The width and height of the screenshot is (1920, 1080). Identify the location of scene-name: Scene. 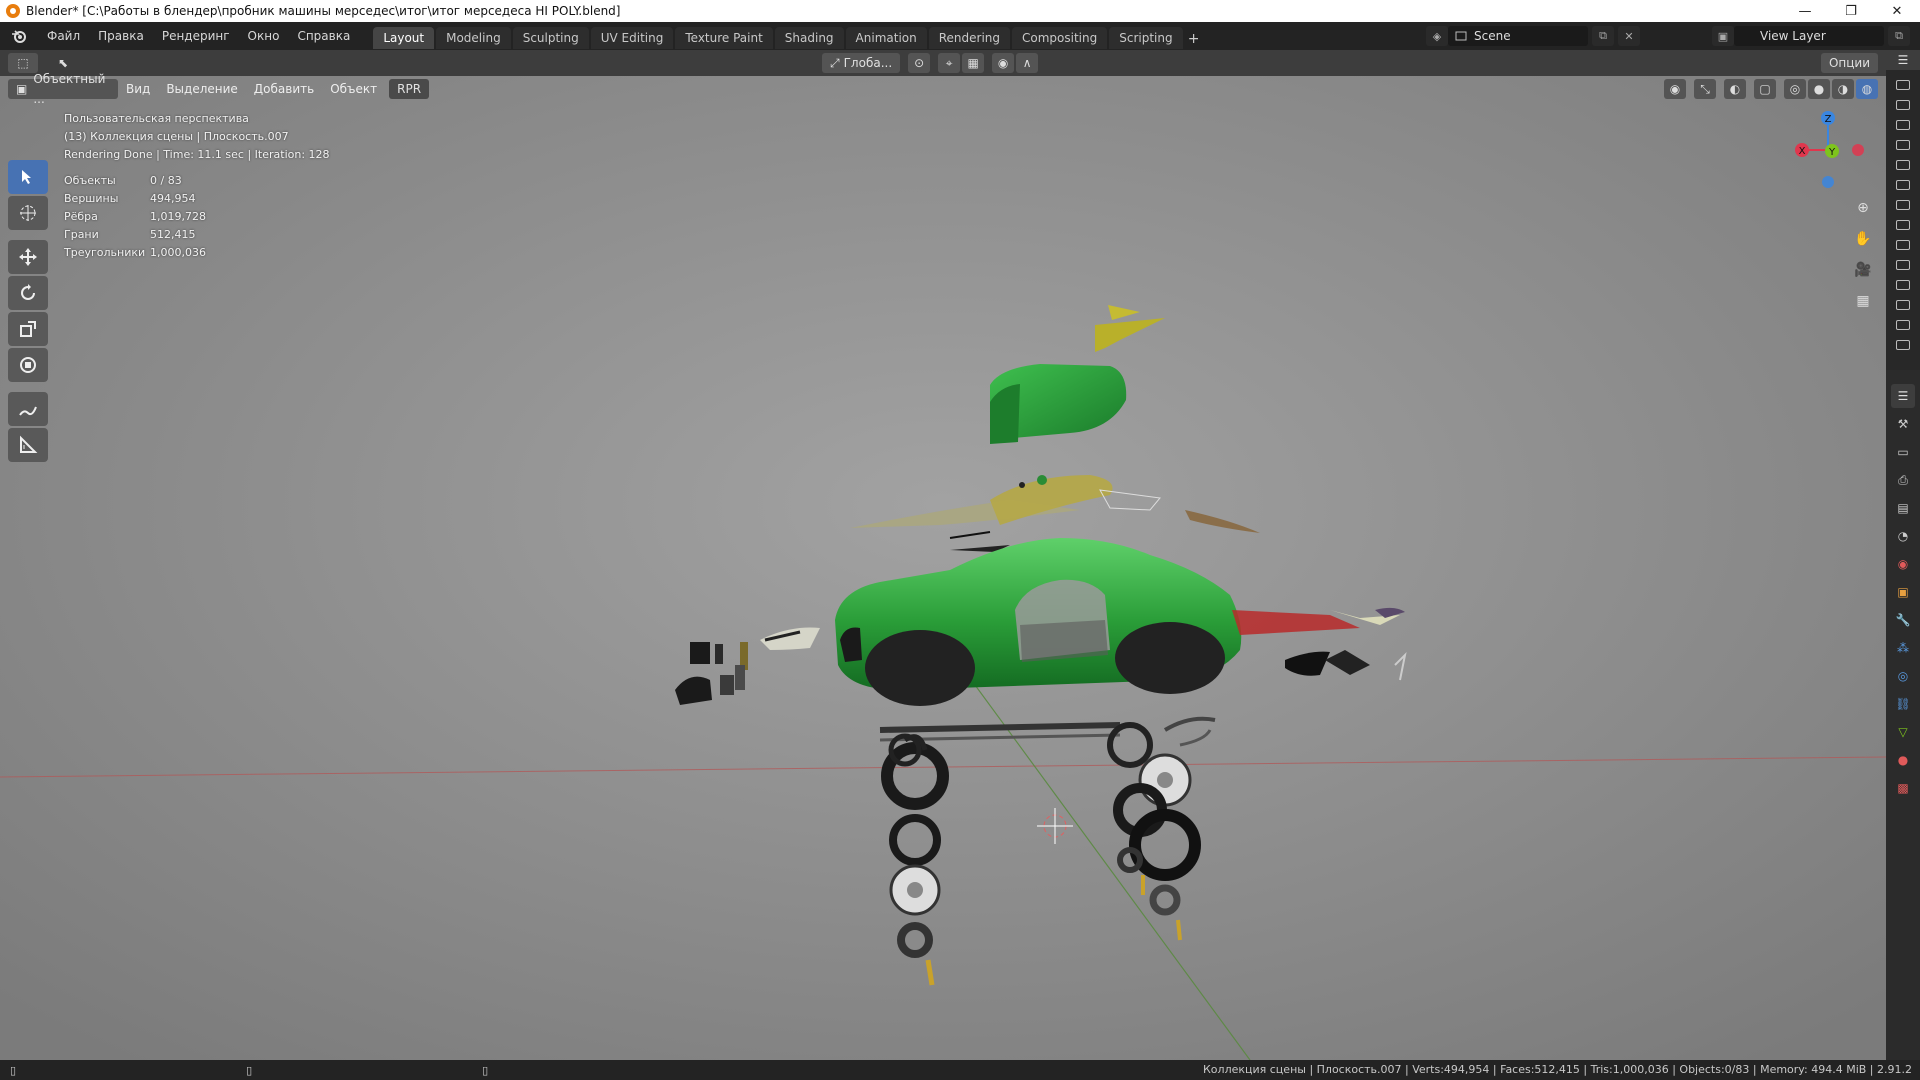
(1492, 36).